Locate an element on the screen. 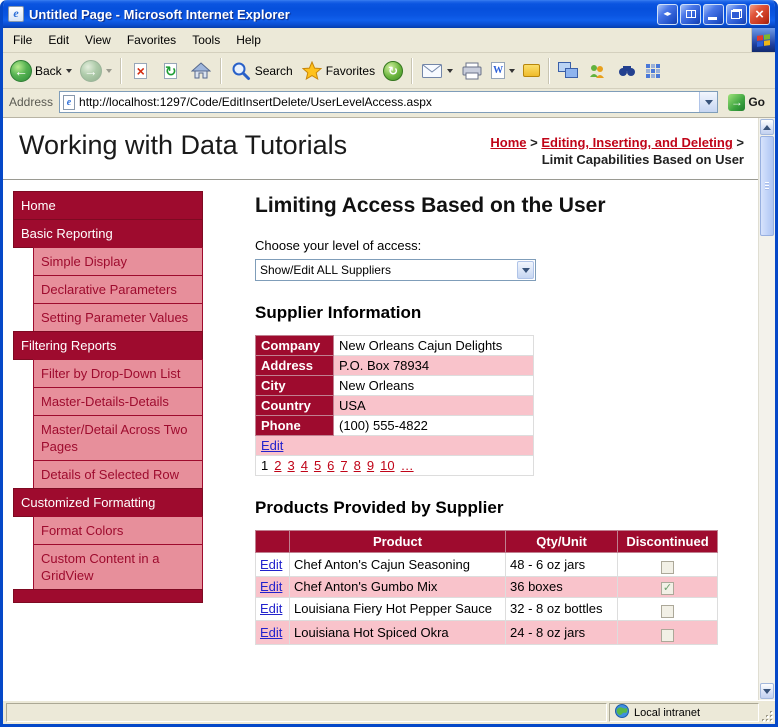 This screenshot has width=778, height=727. favorites-button: Favorites is located at coordinates (338, 71).